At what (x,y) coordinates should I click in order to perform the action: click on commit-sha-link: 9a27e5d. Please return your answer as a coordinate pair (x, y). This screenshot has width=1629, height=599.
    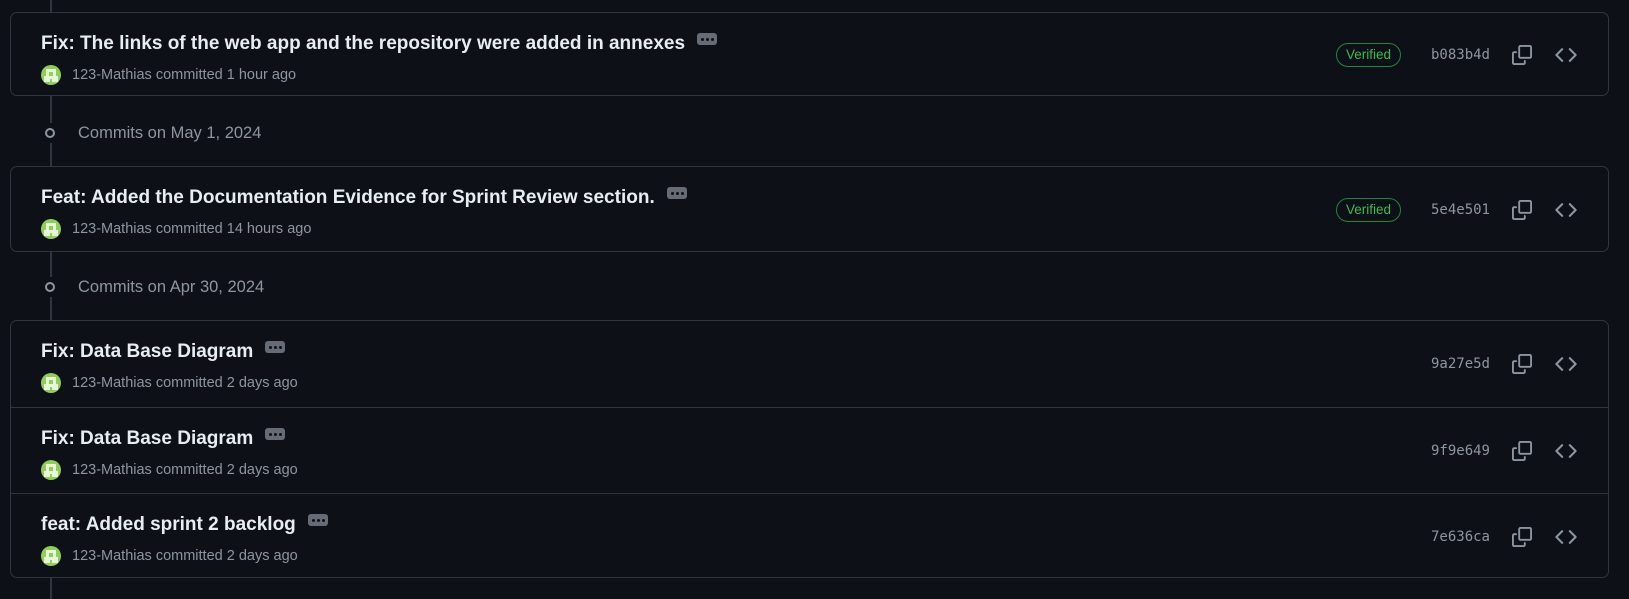
    Looking at the image, I should click on (1459, 364).